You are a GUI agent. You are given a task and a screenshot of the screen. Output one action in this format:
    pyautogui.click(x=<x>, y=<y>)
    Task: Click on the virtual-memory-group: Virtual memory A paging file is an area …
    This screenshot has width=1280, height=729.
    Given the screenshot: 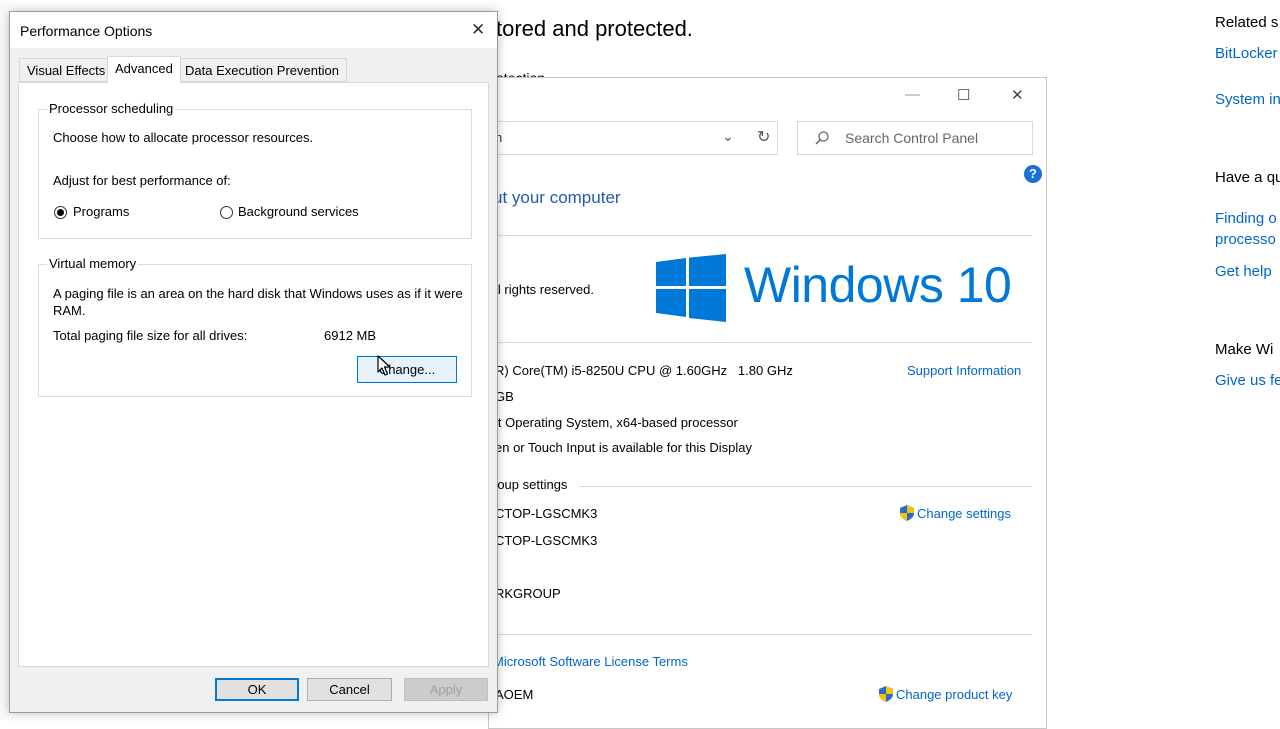 What is the action you would take?
    pyautogui.click(x=255, y=326)
    